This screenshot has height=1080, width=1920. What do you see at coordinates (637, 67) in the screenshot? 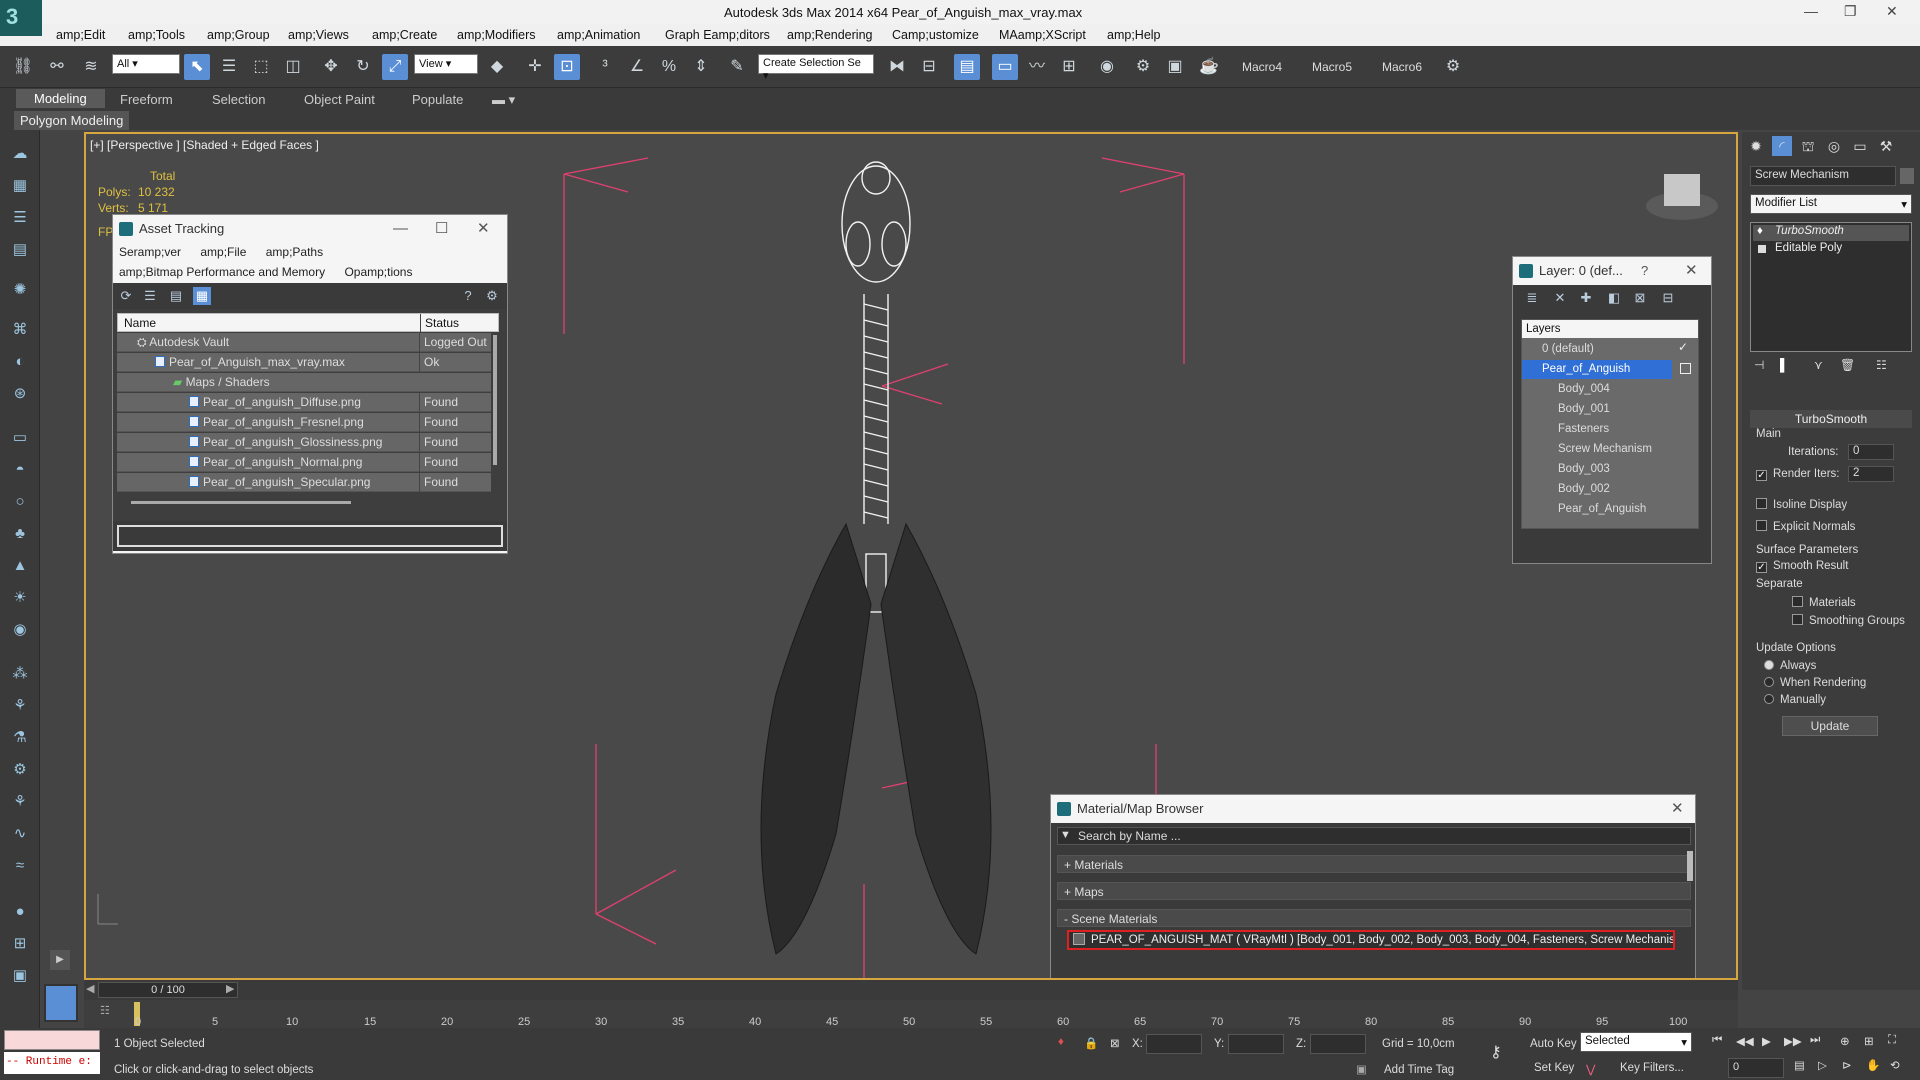
I see `angle-snap-icon: ∠` at bounding box center [637, 67].